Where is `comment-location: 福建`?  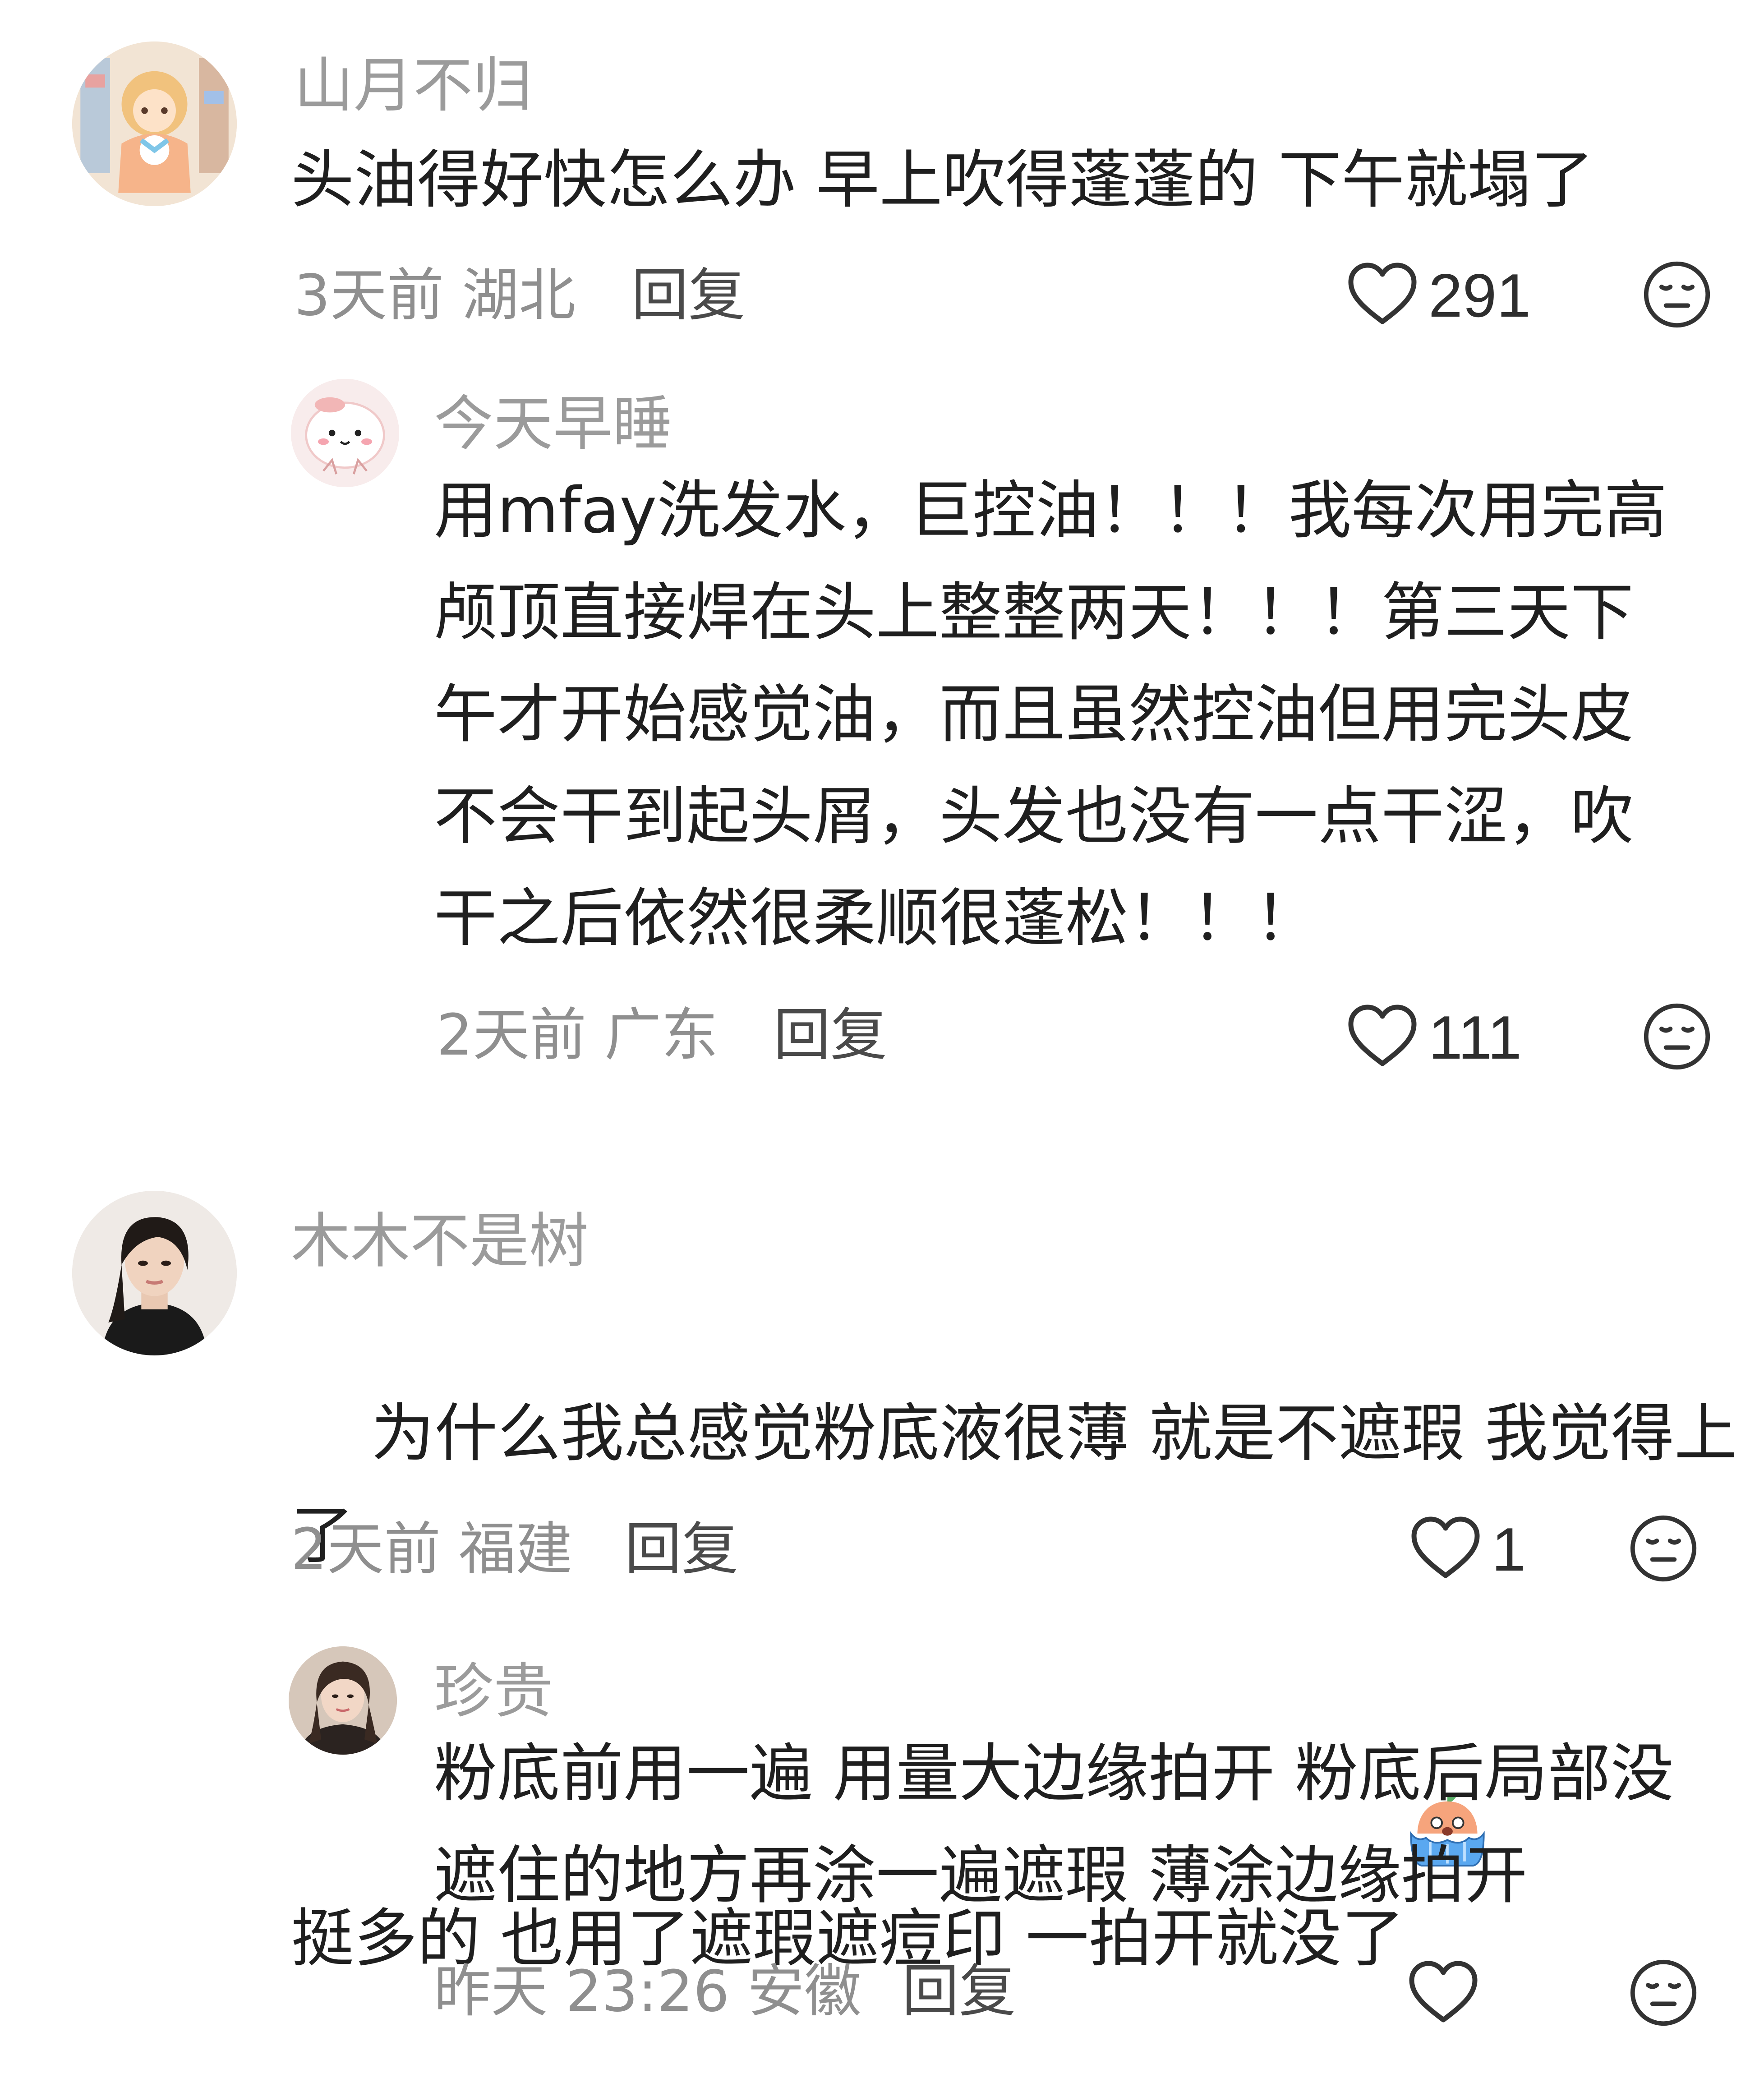
comment-location: 福建 is located at coordinates (516, 1549).